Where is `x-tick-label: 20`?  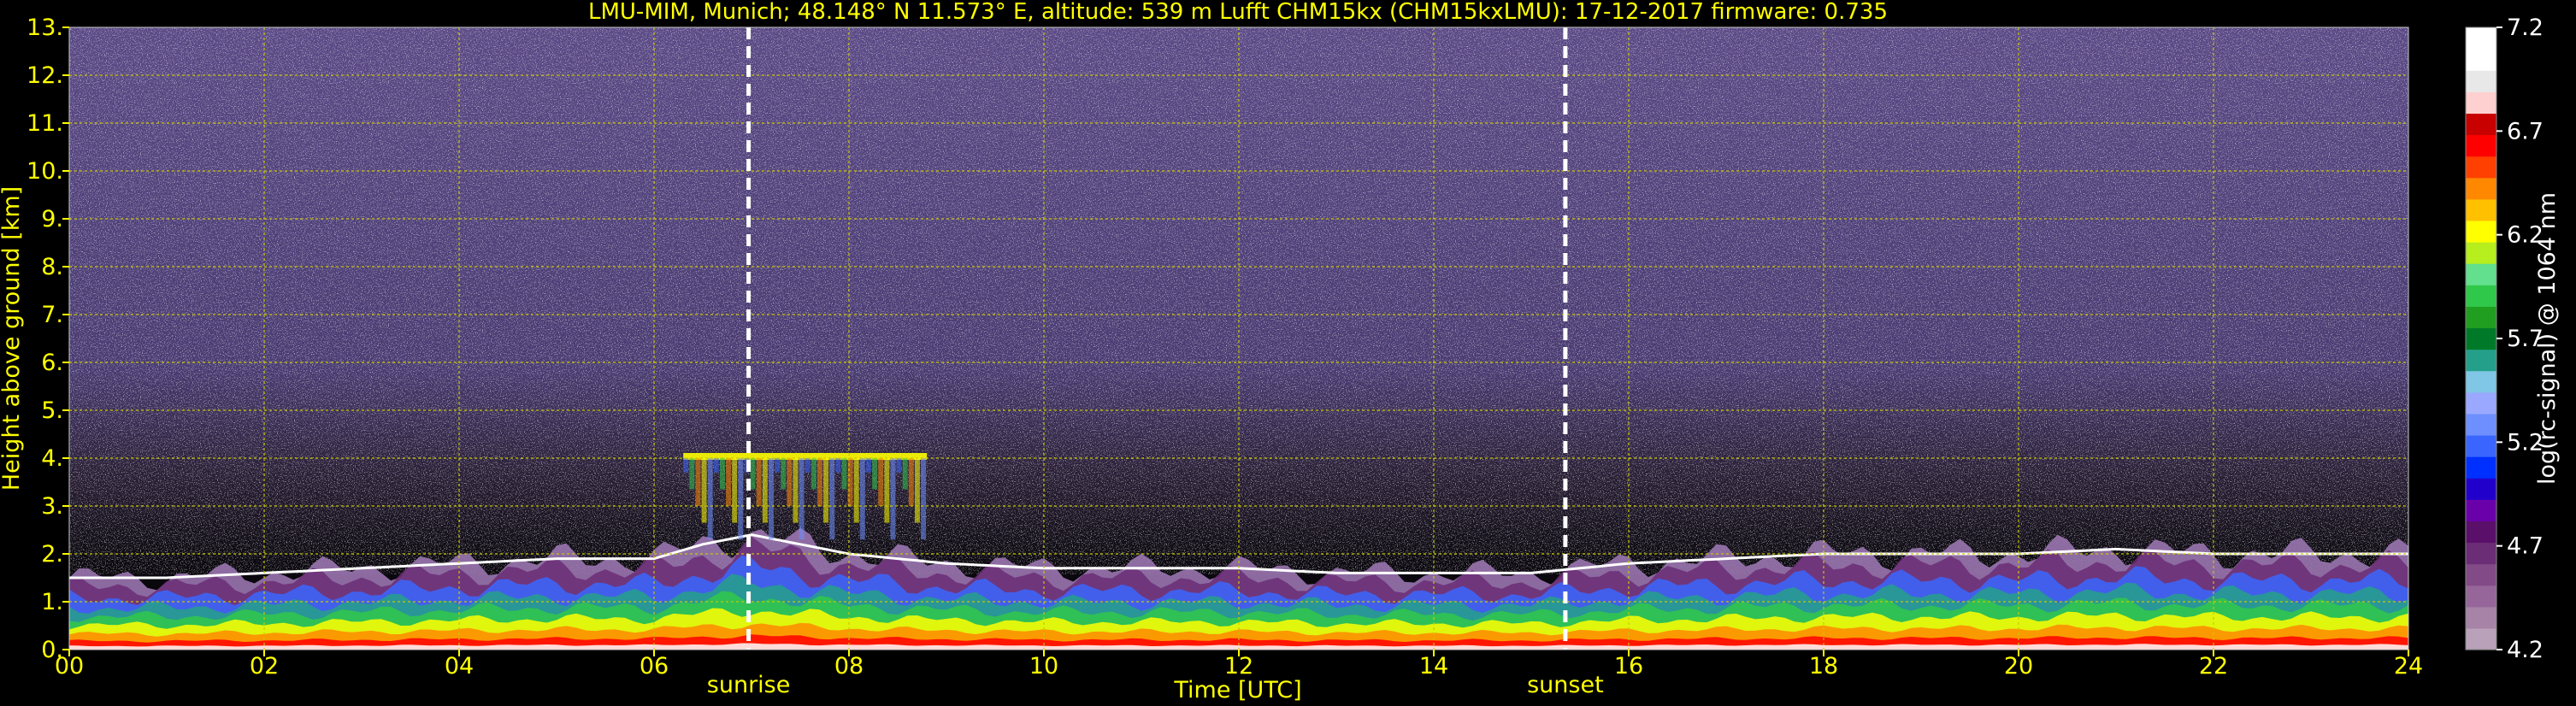 x-tick-label: 20 is located at coordinates (2019, 666).